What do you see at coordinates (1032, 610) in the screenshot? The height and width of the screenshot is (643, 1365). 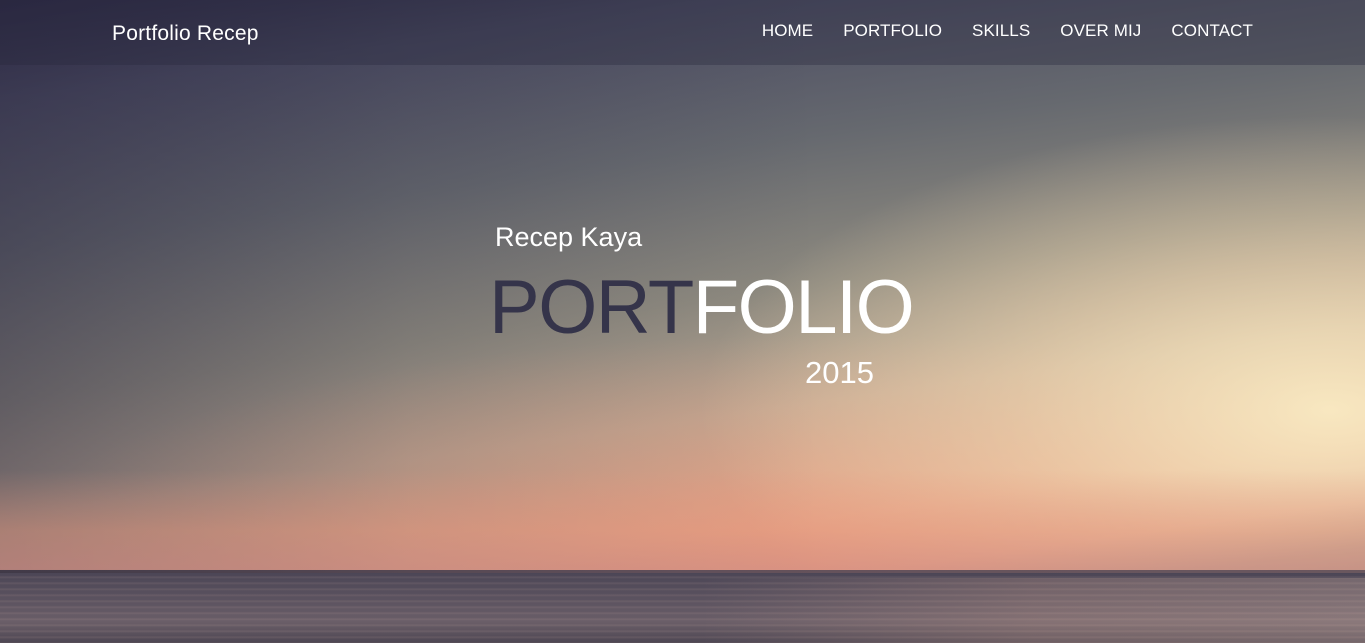 I see `sea-glint` at bounding box center [1032, 610].